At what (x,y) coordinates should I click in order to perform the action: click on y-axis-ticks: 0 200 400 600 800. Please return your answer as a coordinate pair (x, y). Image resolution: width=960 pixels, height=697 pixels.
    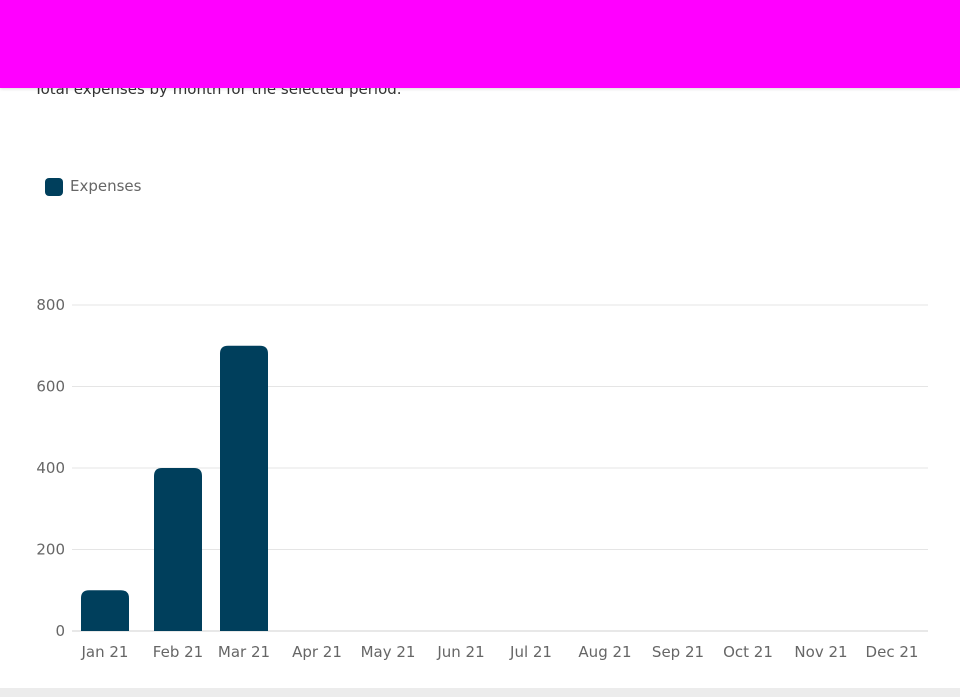
    Looking at the image, I should click on (50, 468).